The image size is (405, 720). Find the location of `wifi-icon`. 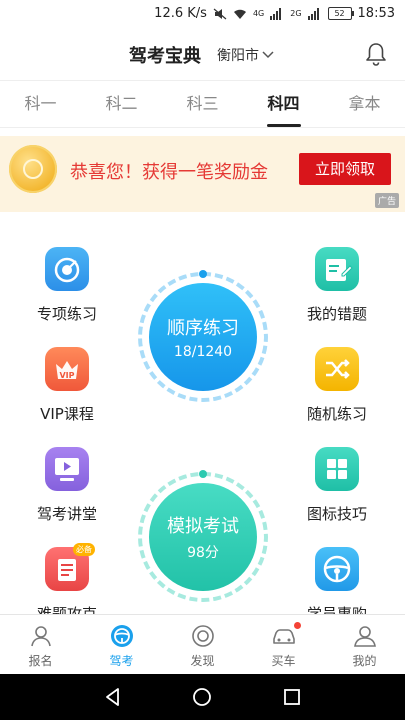

wifi-icon is located at coordinates (240, 14).